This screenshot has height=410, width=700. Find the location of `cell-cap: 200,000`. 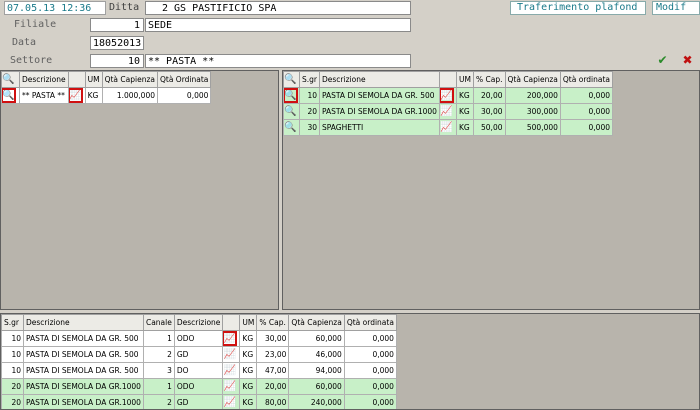

cell-cap: 200,000 is located at coordinates (532, 95).